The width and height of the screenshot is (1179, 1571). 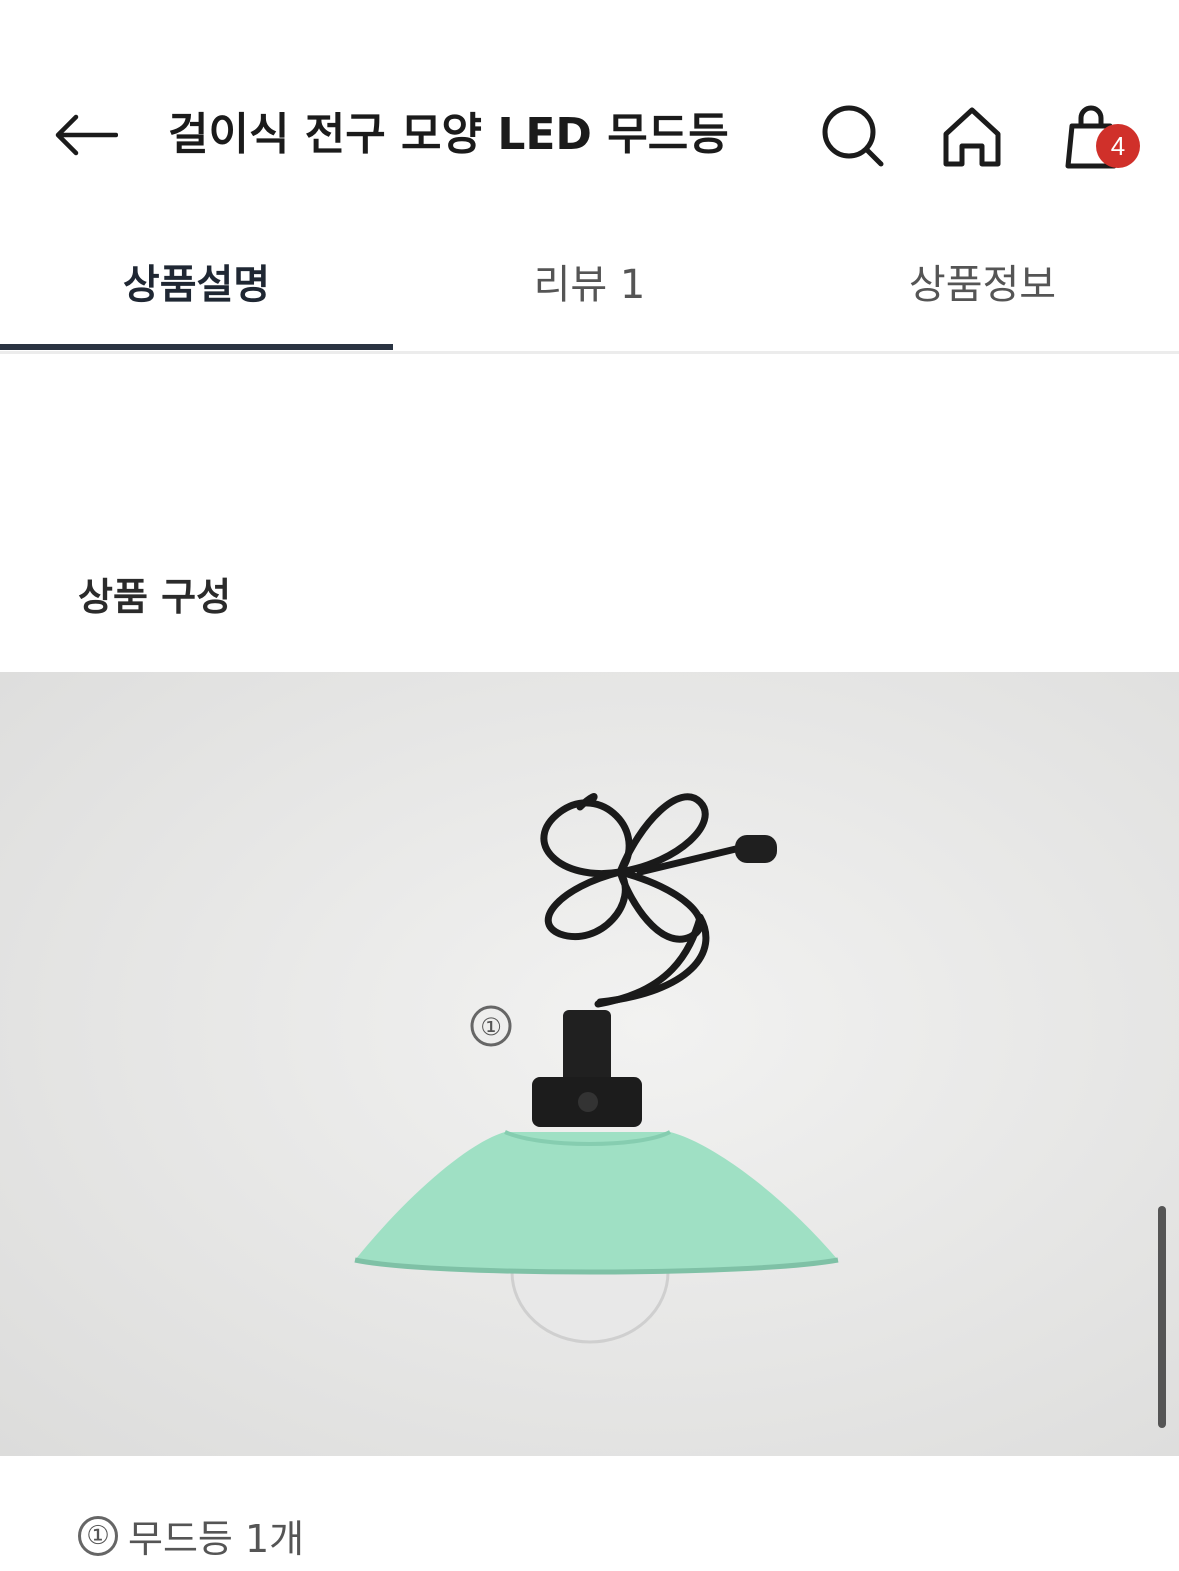 I want to click on tab-product-info: 상품정보, so click(x=982, y=290).